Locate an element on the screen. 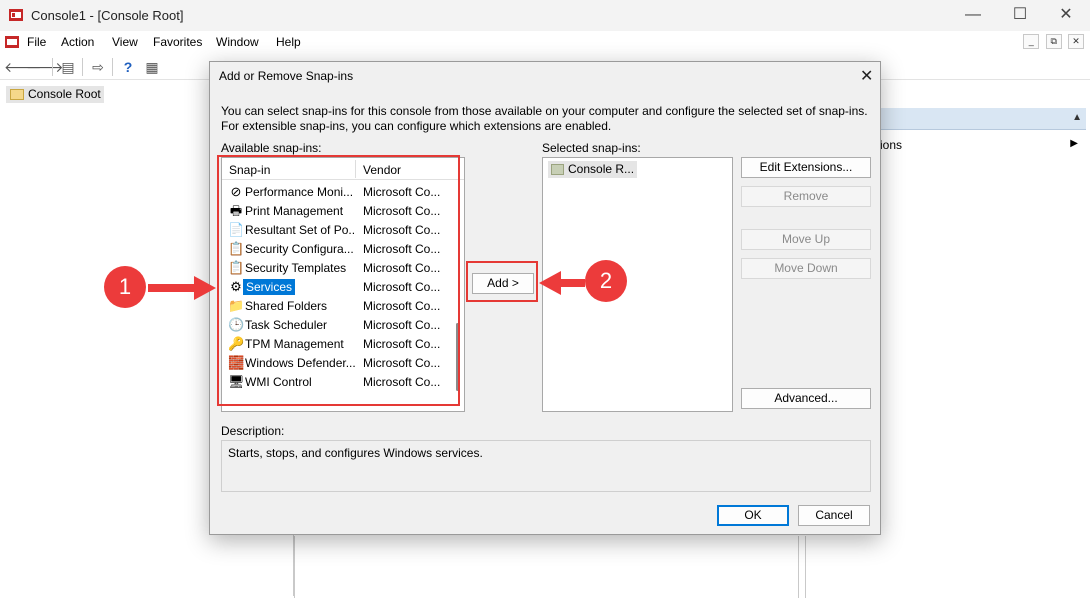 The height and width of the screenshot is (598, 1090). forward-arrow-icon: 🡒 is located at coordinates (45, 67).